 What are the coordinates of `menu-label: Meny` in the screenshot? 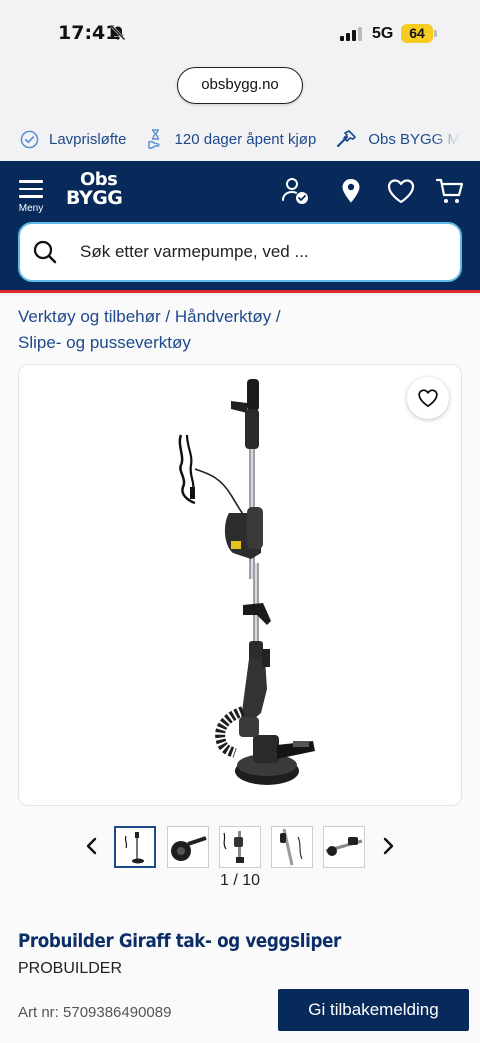 It's located at (31, 208).